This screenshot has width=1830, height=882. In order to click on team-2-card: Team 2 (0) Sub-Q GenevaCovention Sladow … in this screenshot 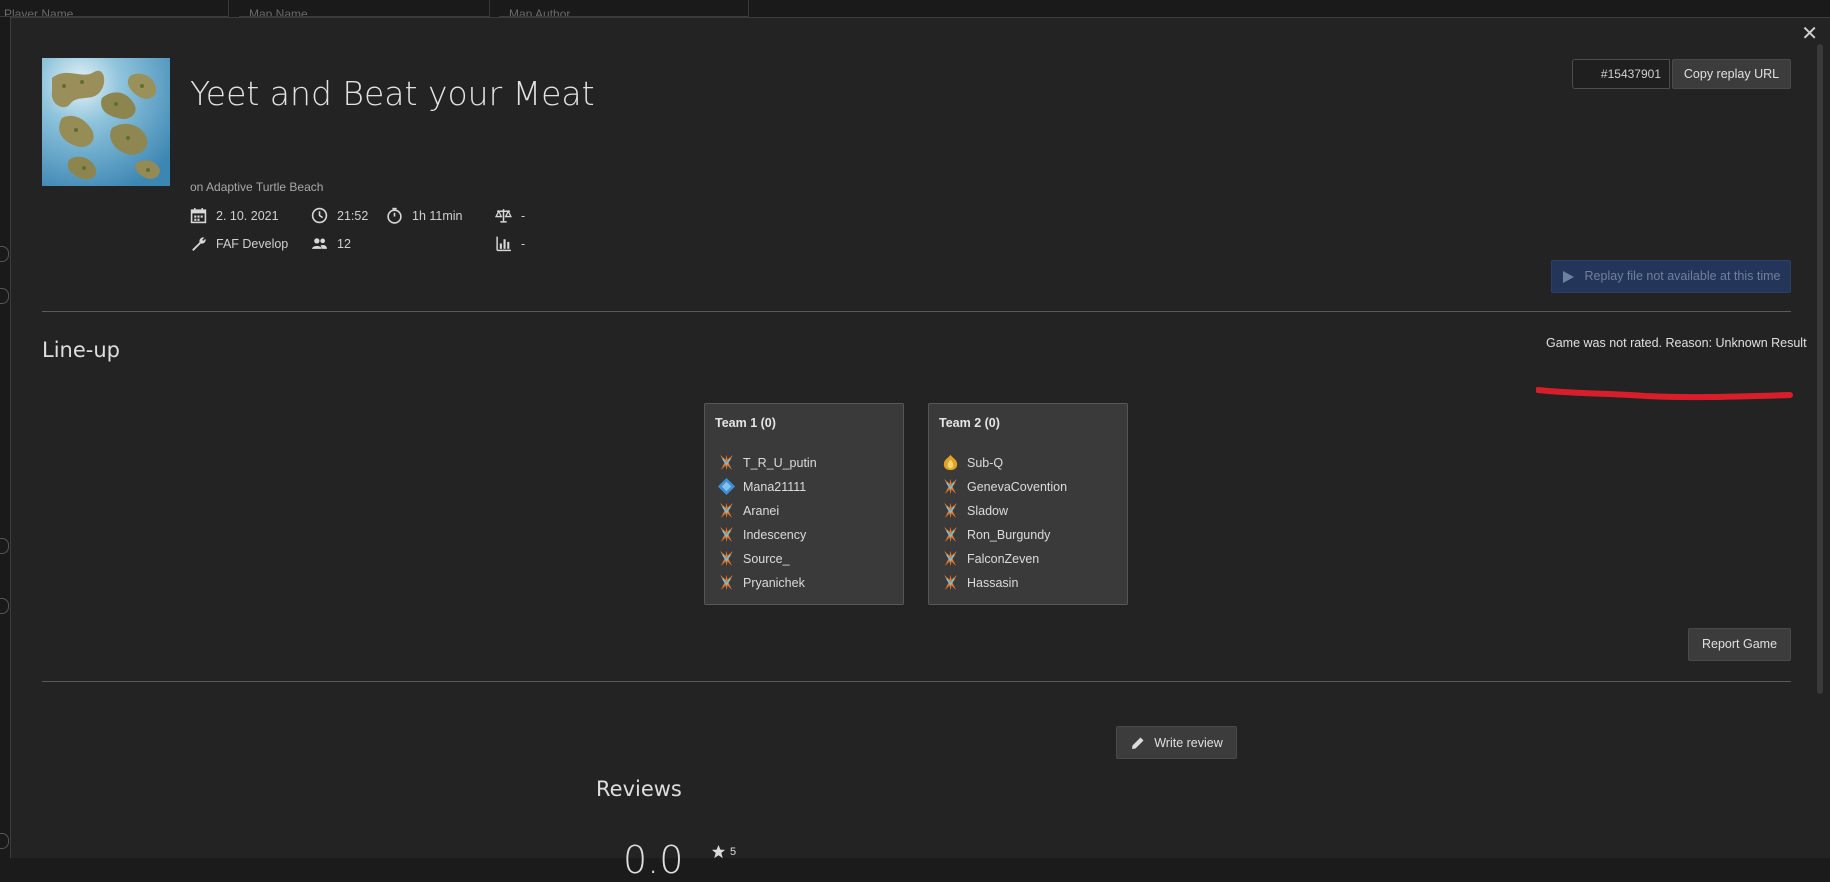, I will do `click(1028, 504)`.